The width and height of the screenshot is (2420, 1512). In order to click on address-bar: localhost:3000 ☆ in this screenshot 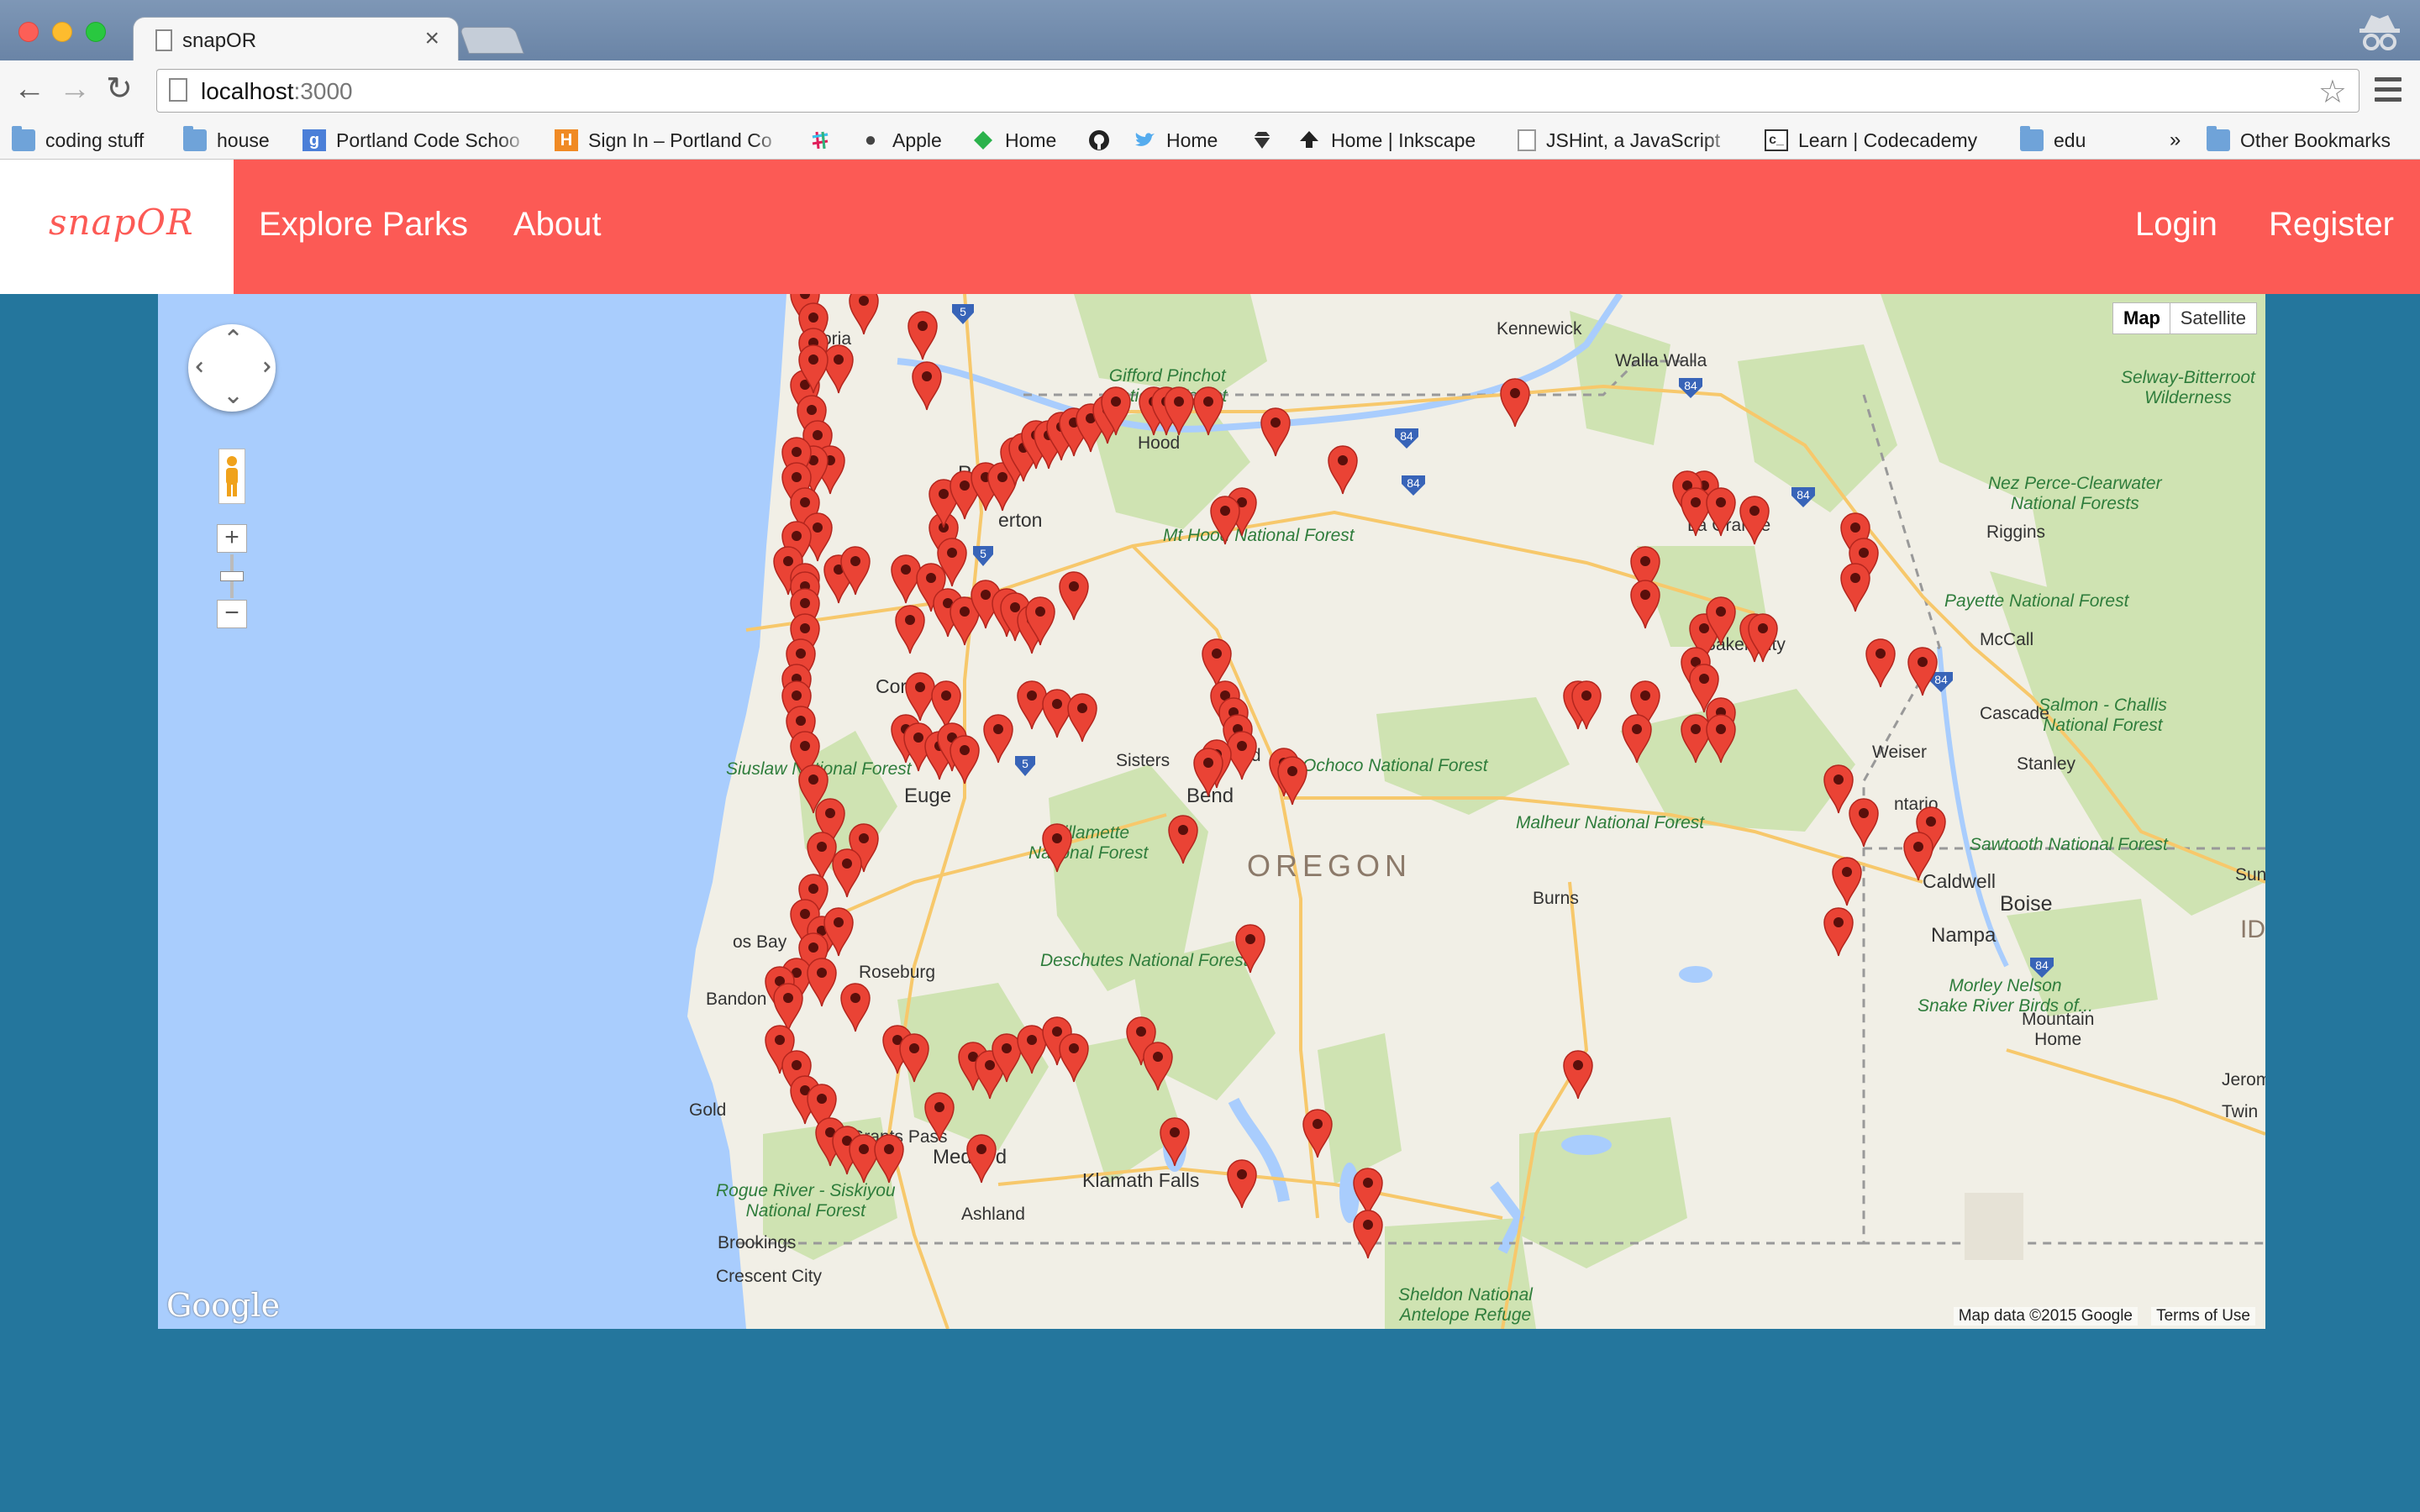, I will do `click(1258, 91)`.